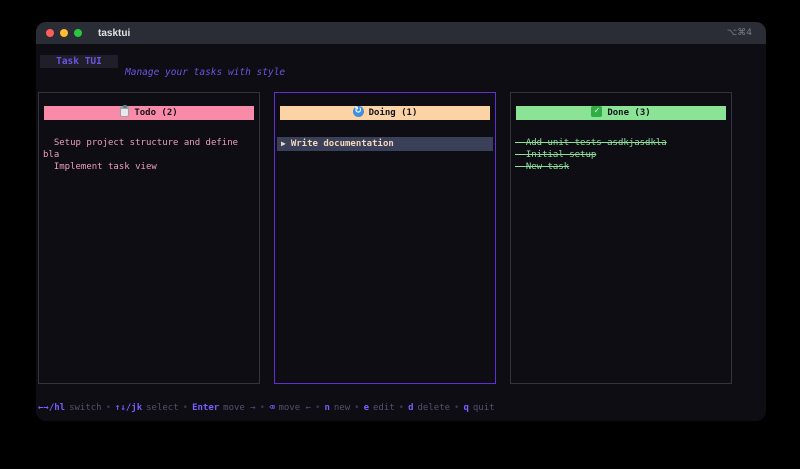  Describe the element at coordinates (342, 144) in the screenshot. I see `task-text: Write documentation` at that location.